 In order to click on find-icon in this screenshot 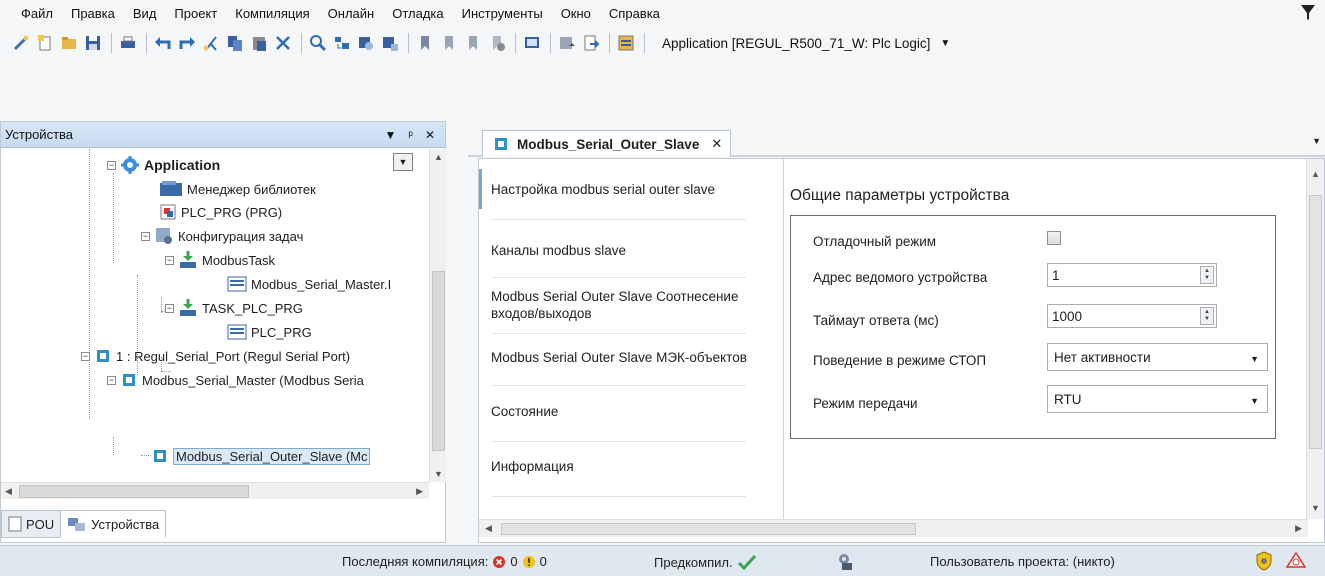, I will do `click(318, 43)`.